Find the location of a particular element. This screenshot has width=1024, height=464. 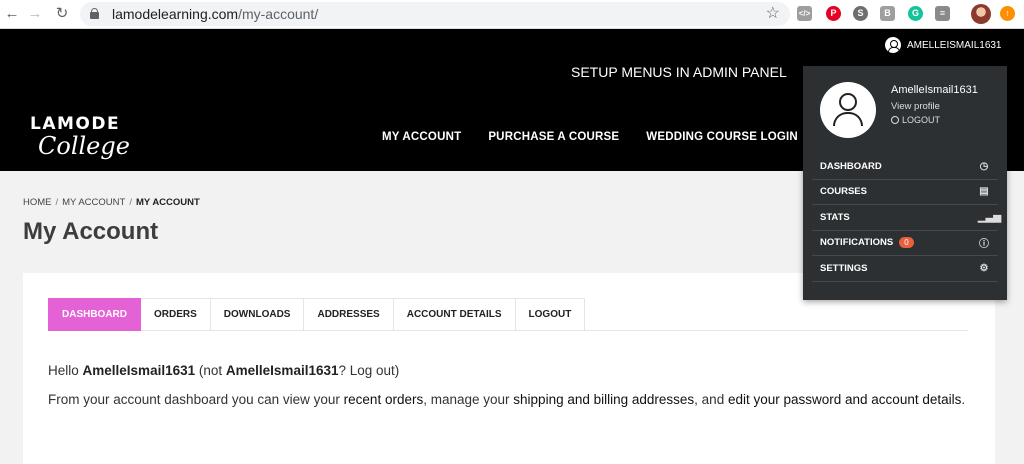

hello-username: AmelleIsmail1631 is located at coordinates (139, 370).